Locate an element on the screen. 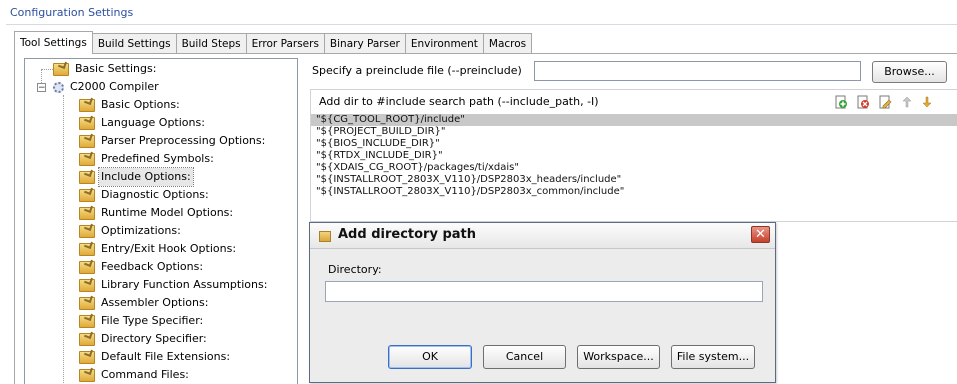  tree-item-label: Assembler Options: is located at coordinates (155, 302).